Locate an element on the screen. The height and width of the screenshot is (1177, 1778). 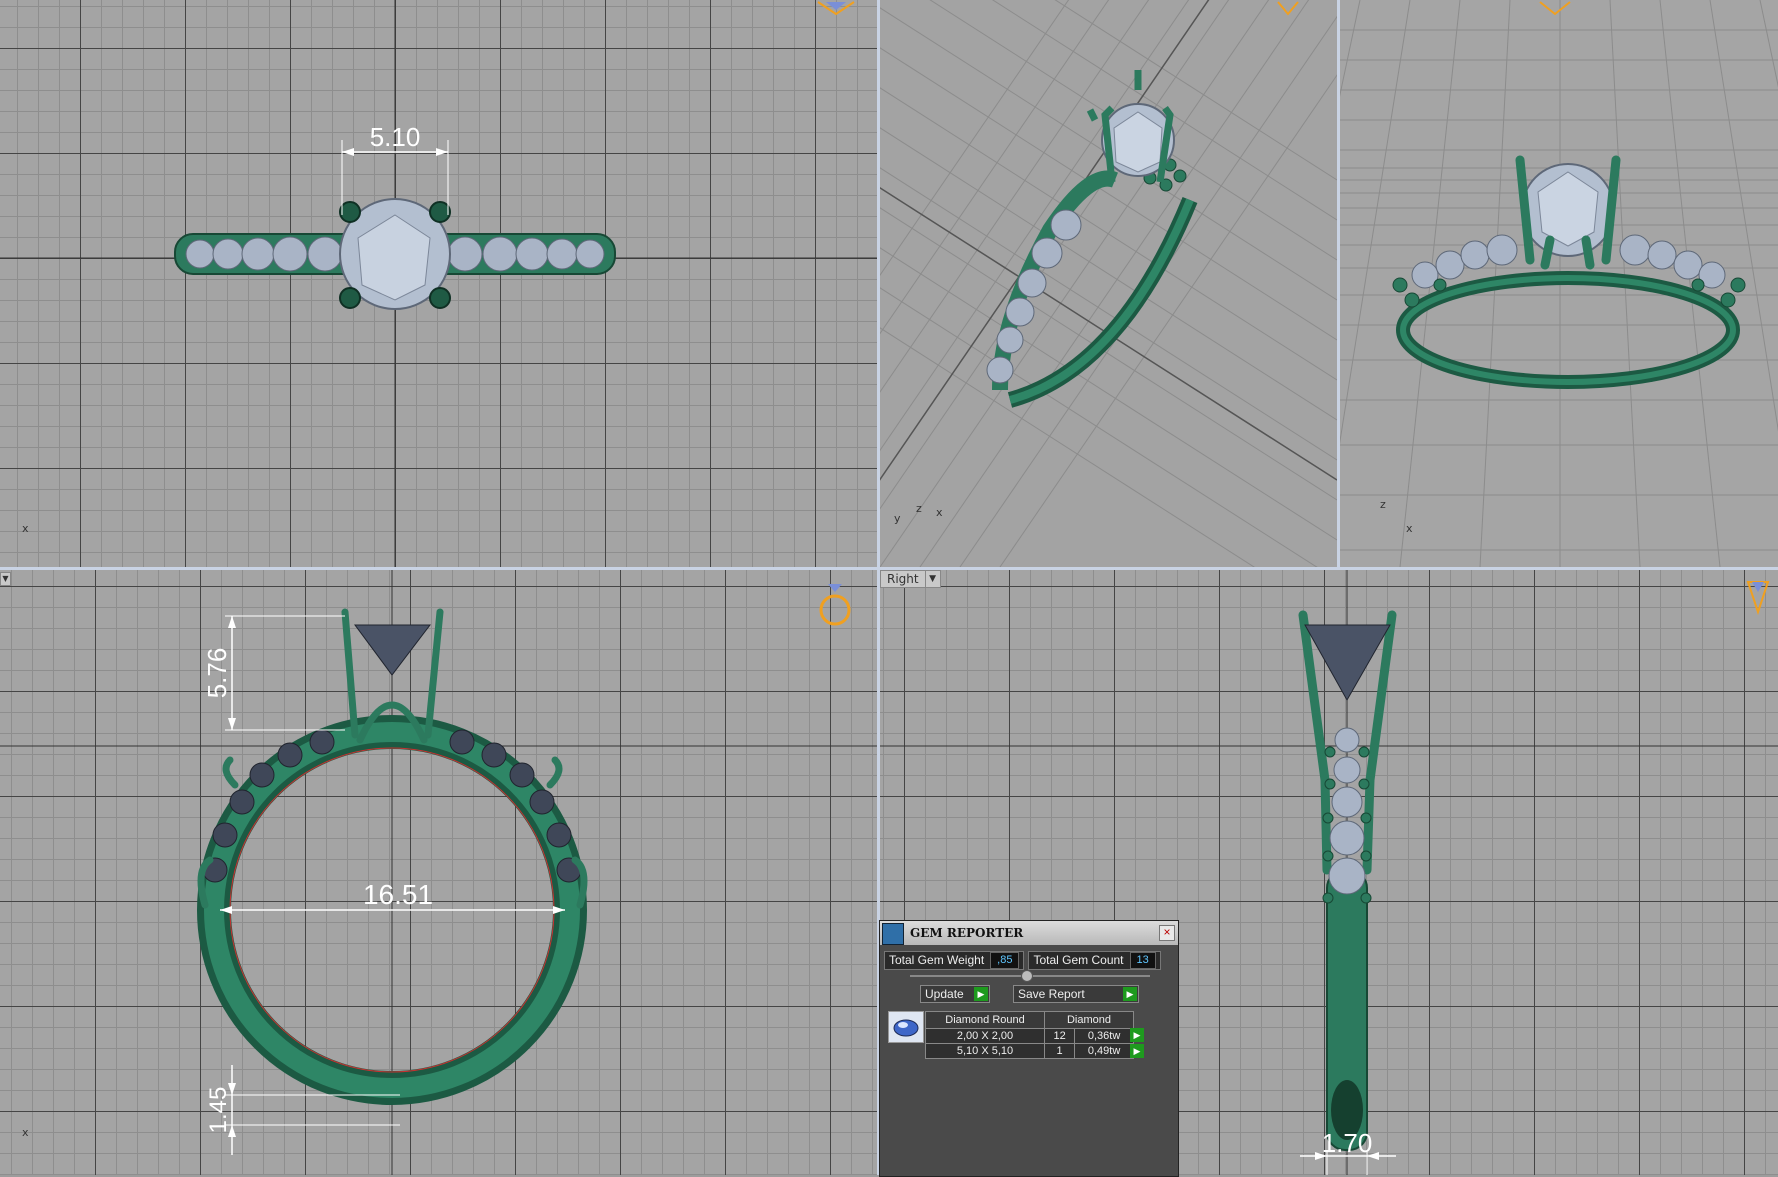
dimension-shank-thickness: 1.45 is located at coordinates (218, 1110).